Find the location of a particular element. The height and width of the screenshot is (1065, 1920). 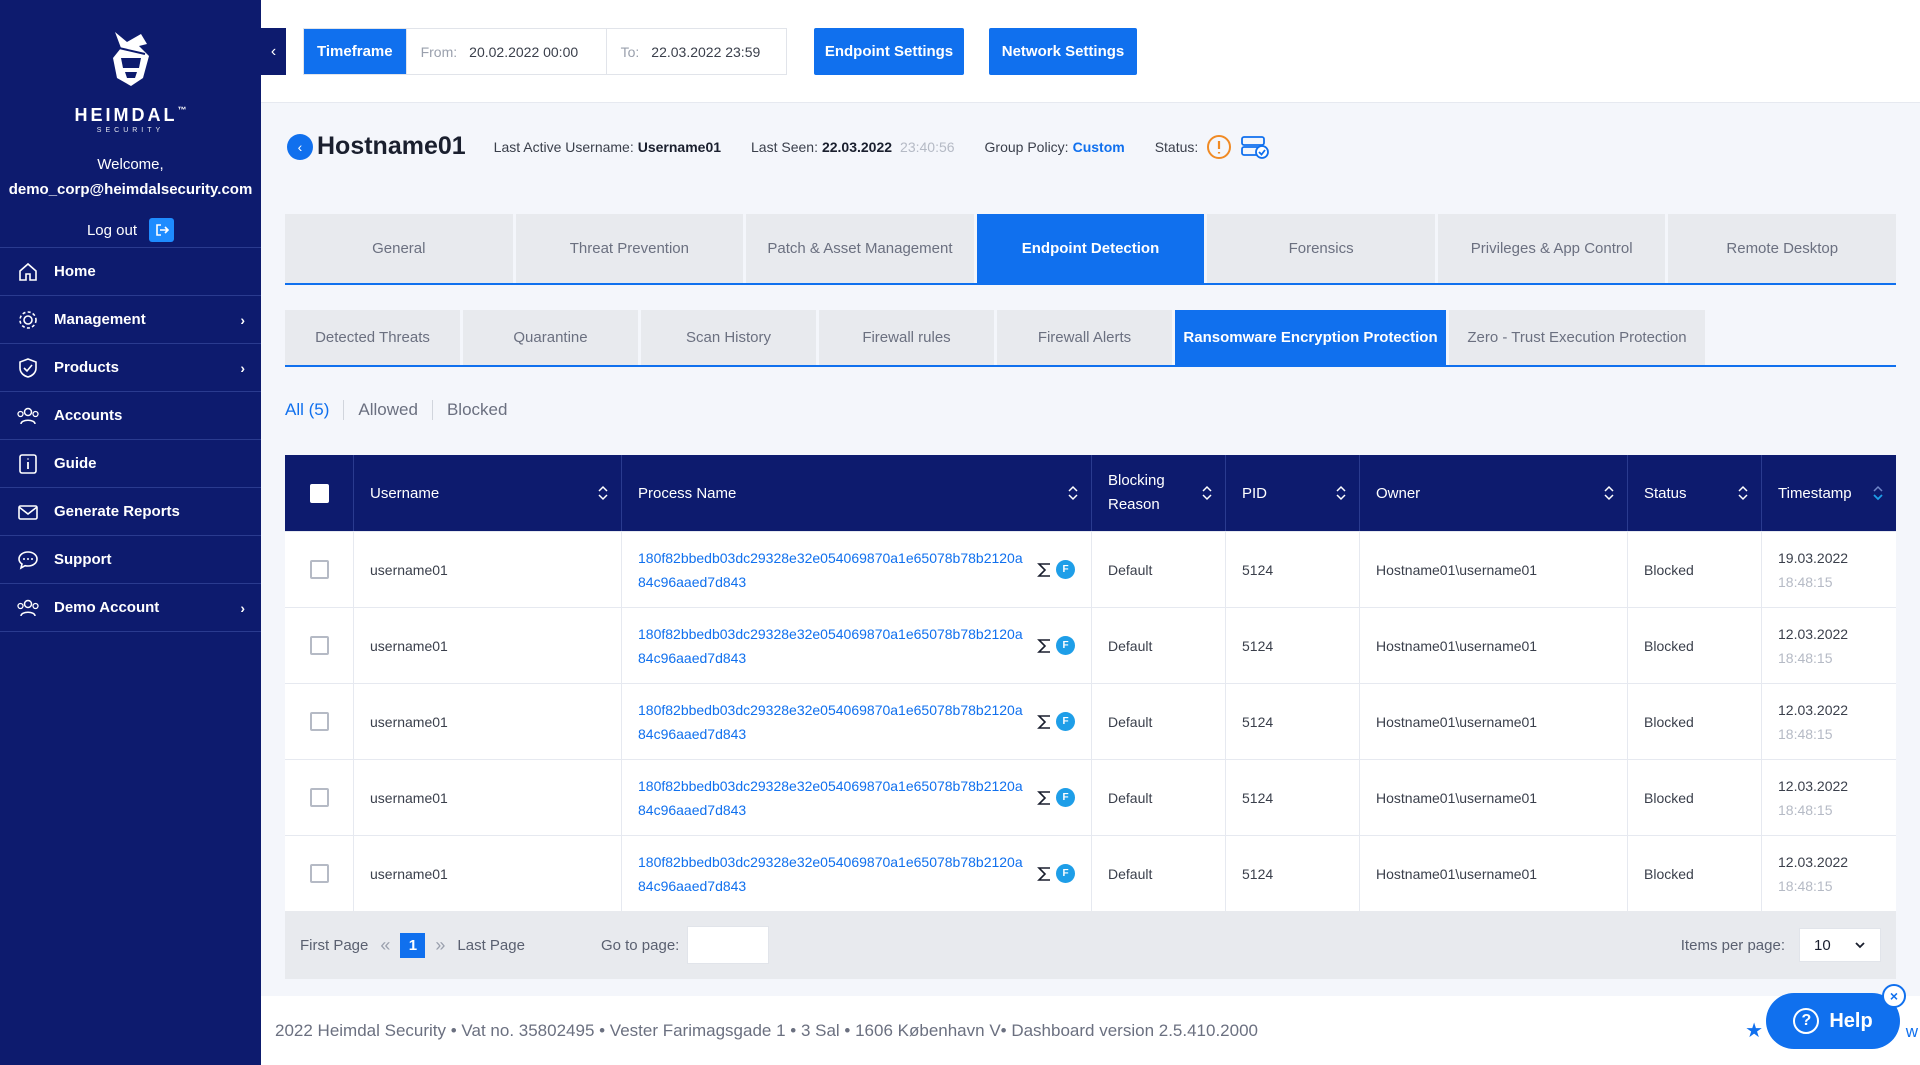

collapse-sidebar-button: ‹ is located at coordinates (273, 51).